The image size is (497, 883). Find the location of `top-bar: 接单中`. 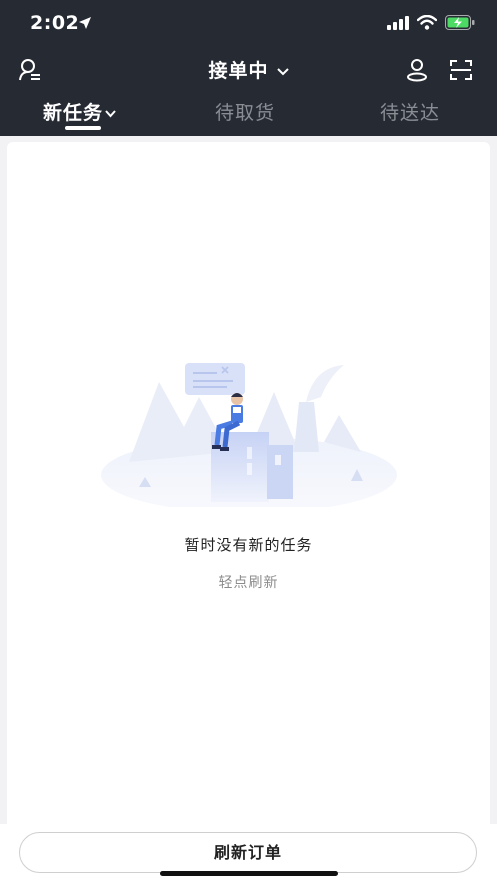

top-bar: 接单中 is located at coordinates (248, 70).